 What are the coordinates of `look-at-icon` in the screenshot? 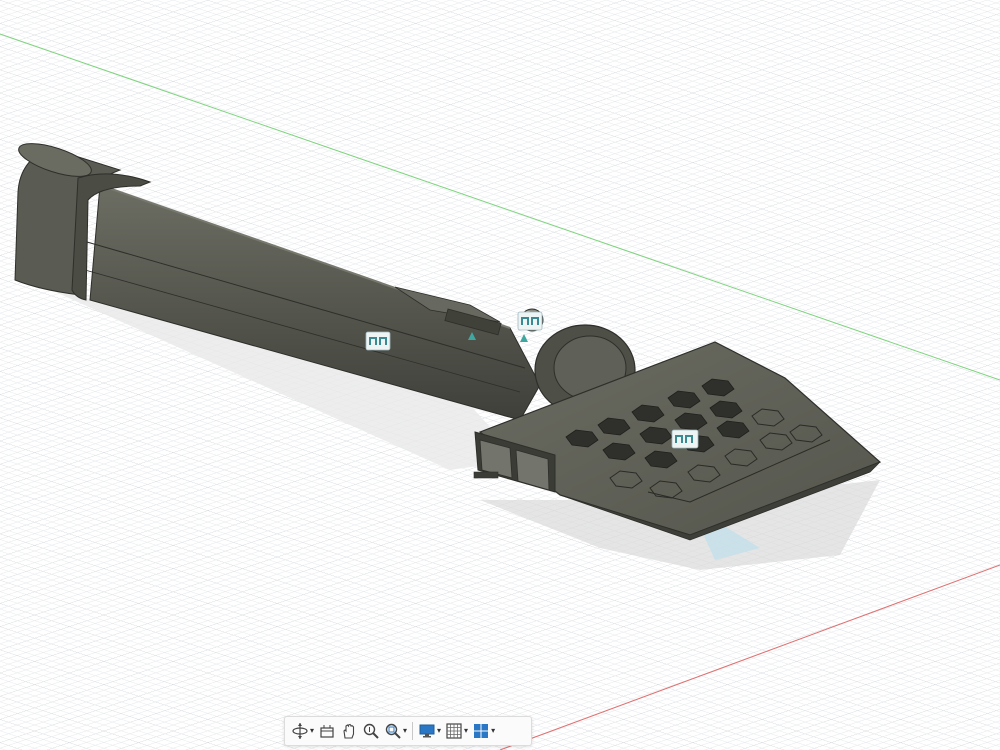 It's located at (327, 731).